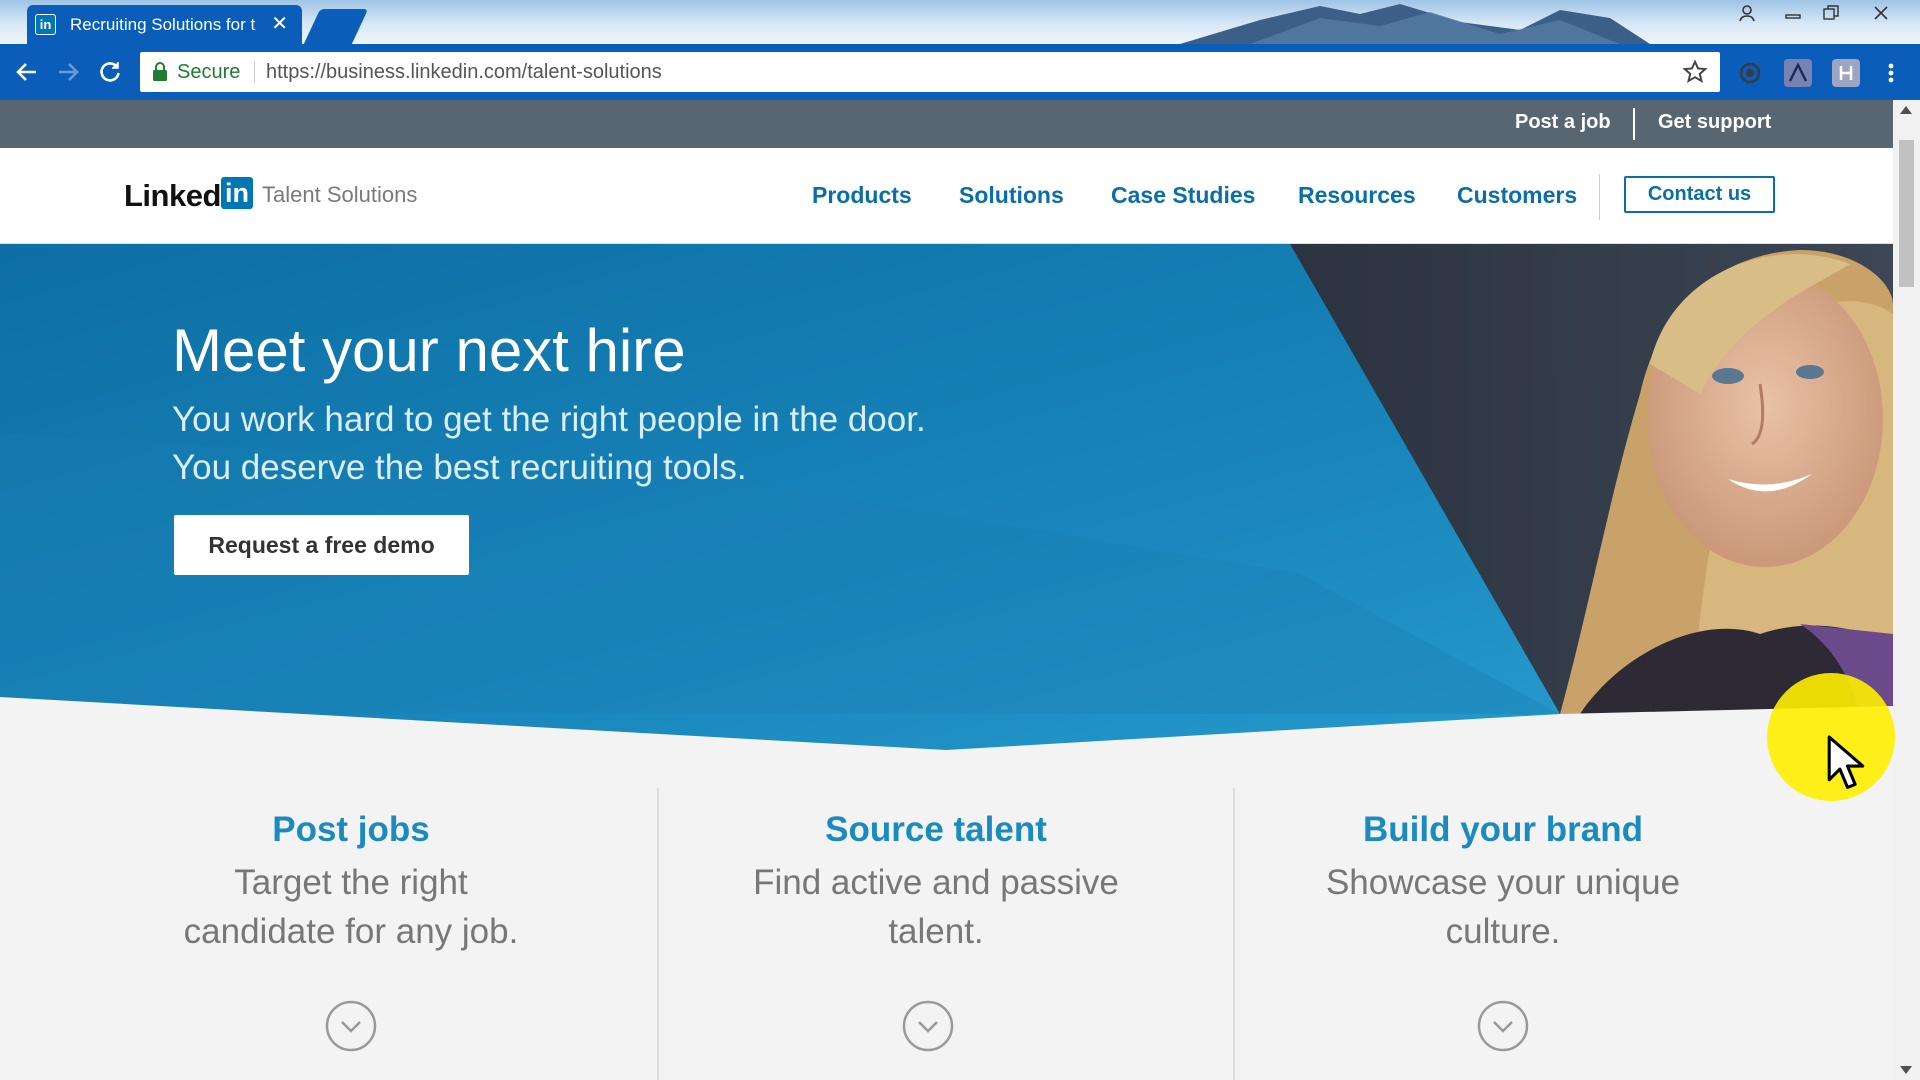 The image size is (1920, 1080). Describe the element at coordinates (1798, 73) in the screenshot. I see `extension-pdf-icon` at that location.